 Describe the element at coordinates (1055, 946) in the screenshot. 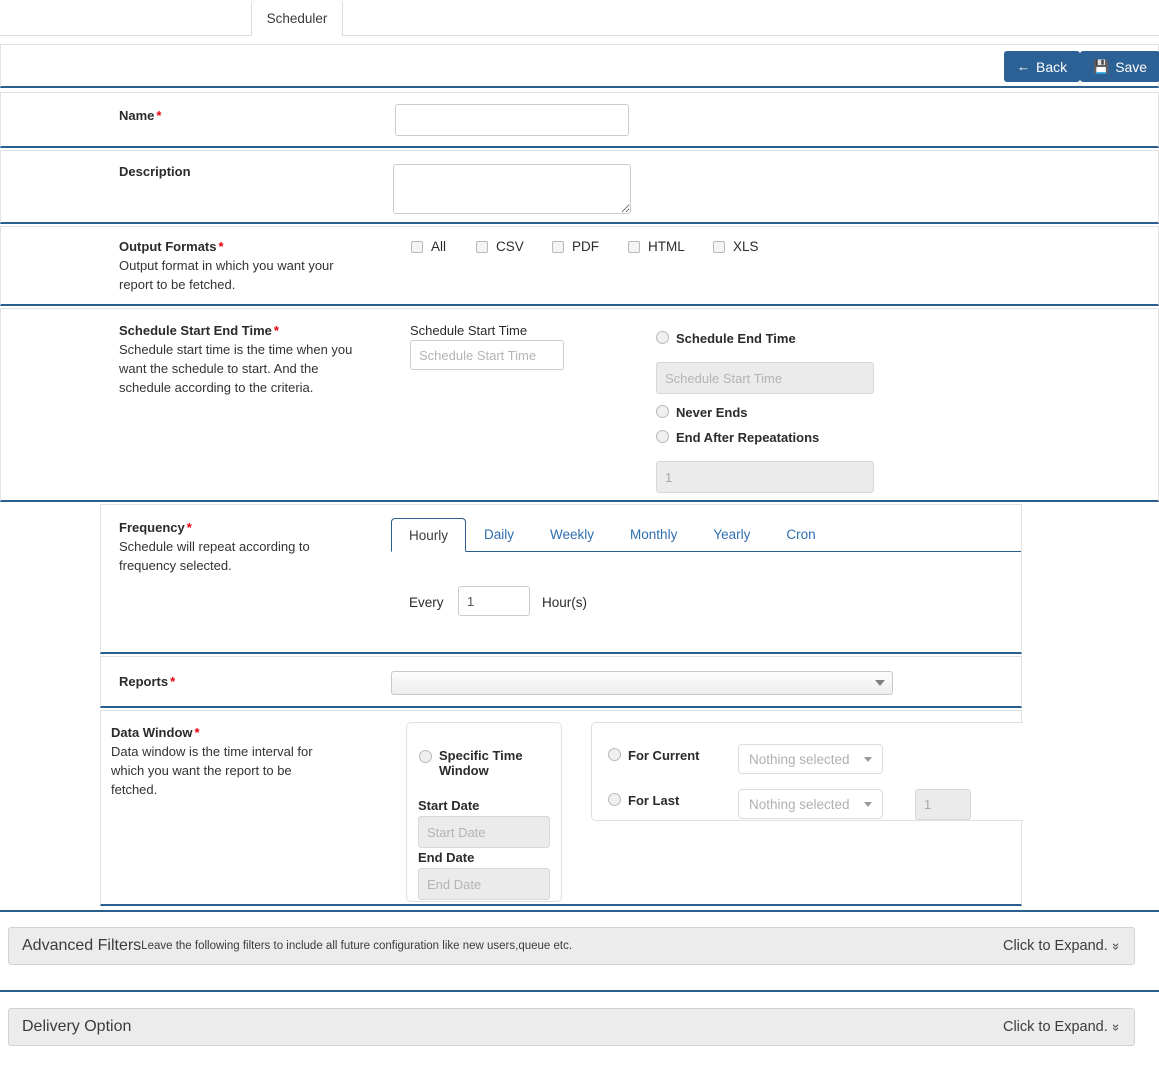

I see `advanced-filters-expand-label: Click to Expand.` at that location.